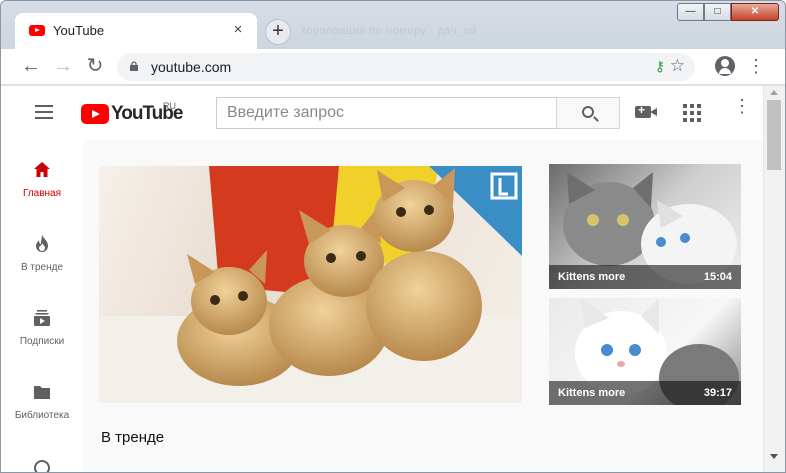  What do you see at coordinates (677, 66) in the screenshot?
I see `bookmark-star-icon: ☆` at bounding box center [677, 66].